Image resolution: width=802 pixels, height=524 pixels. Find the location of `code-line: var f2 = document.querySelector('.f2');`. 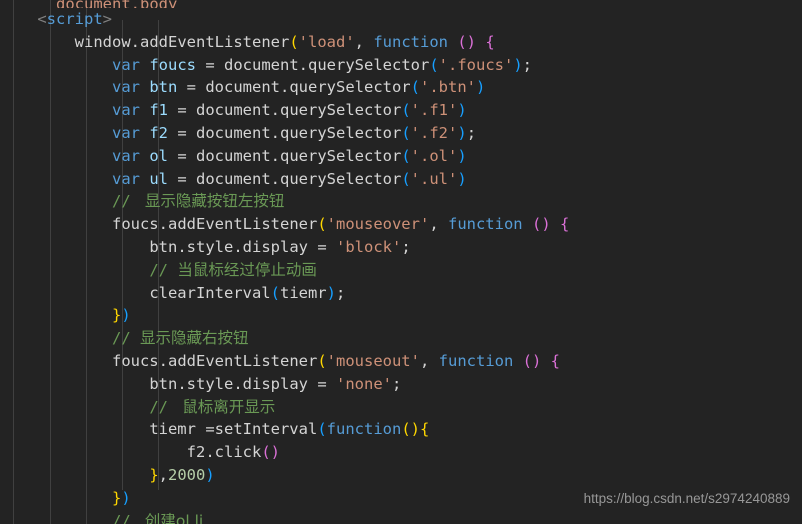

code-line: var f2 = document.querySelector('.f2'); is located at coordinates (401, 133).